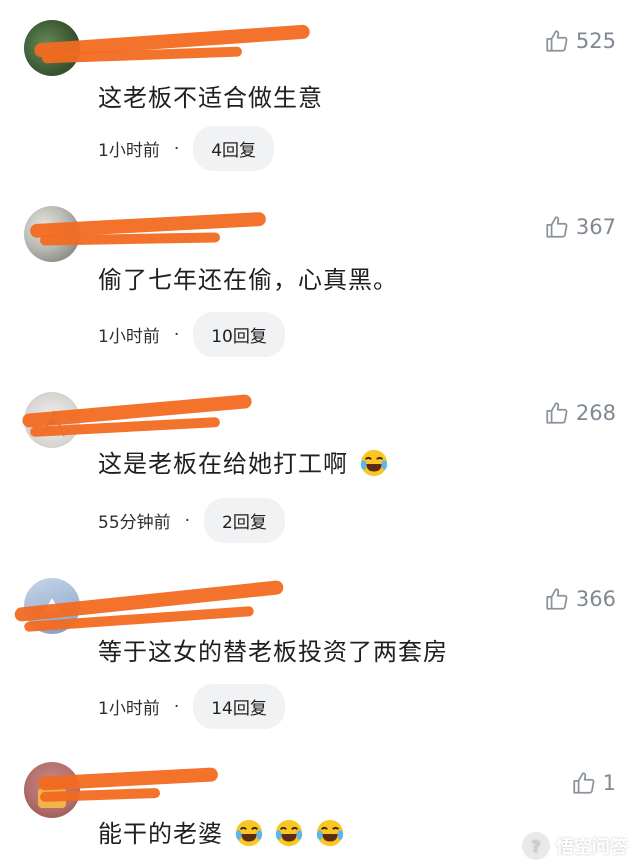 The width and height of the screenshot is (640, 866). I want to click on comment-text: 能干的老婆, so click(221, 831).